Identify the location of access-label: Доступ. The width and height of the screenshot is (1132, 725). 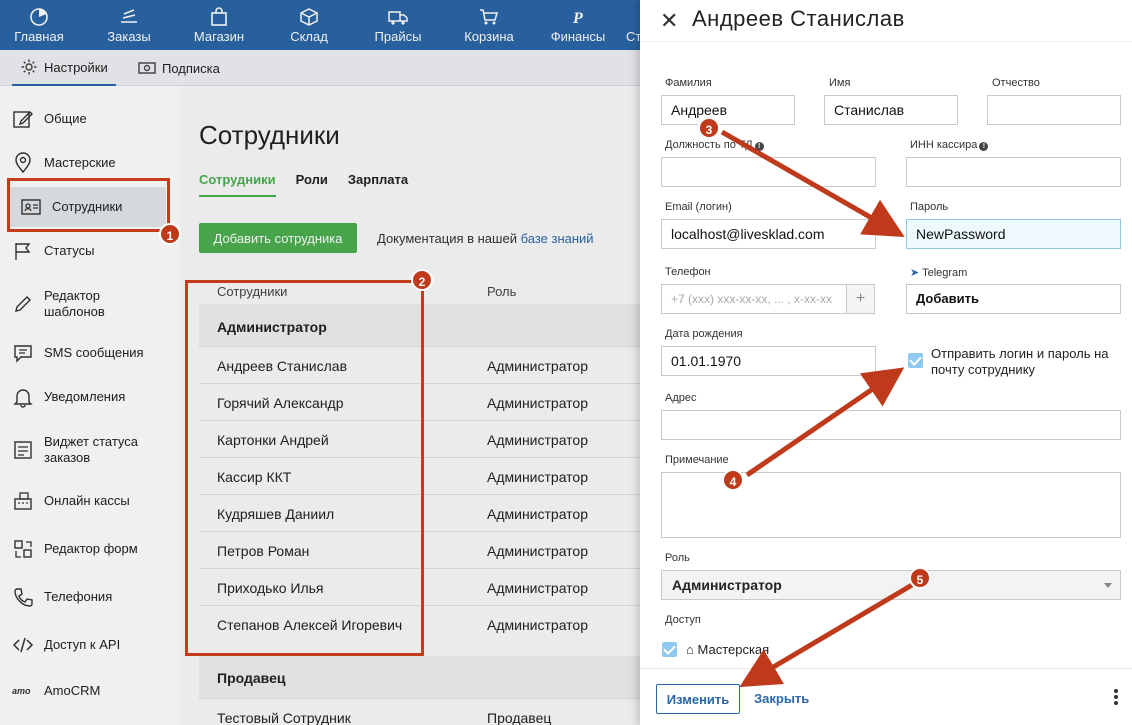
(683, 620).